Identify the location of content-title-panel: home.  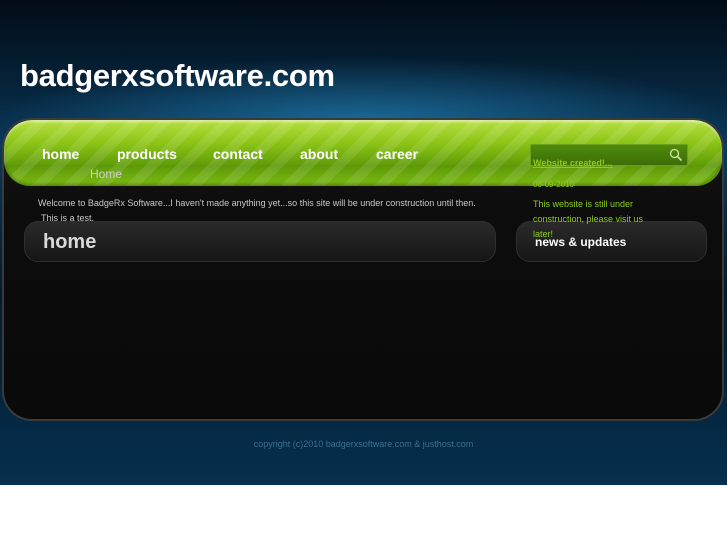
(260, 241).